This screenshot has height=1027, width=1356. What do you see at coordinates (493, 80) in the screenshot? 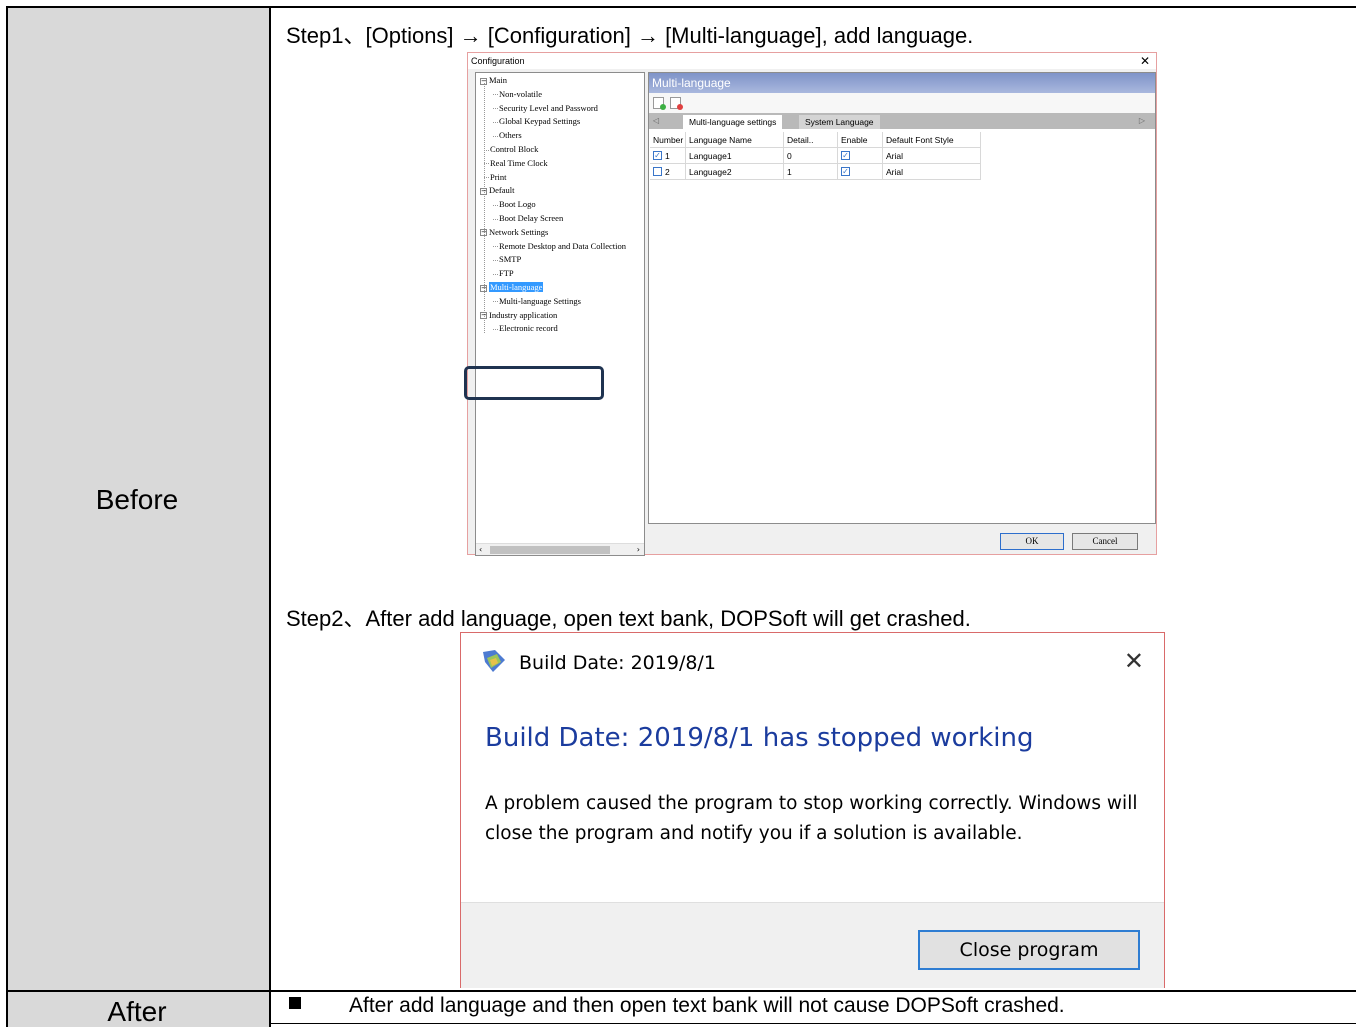
I see `tree-item: − Main` at bounding box center [493, 80].